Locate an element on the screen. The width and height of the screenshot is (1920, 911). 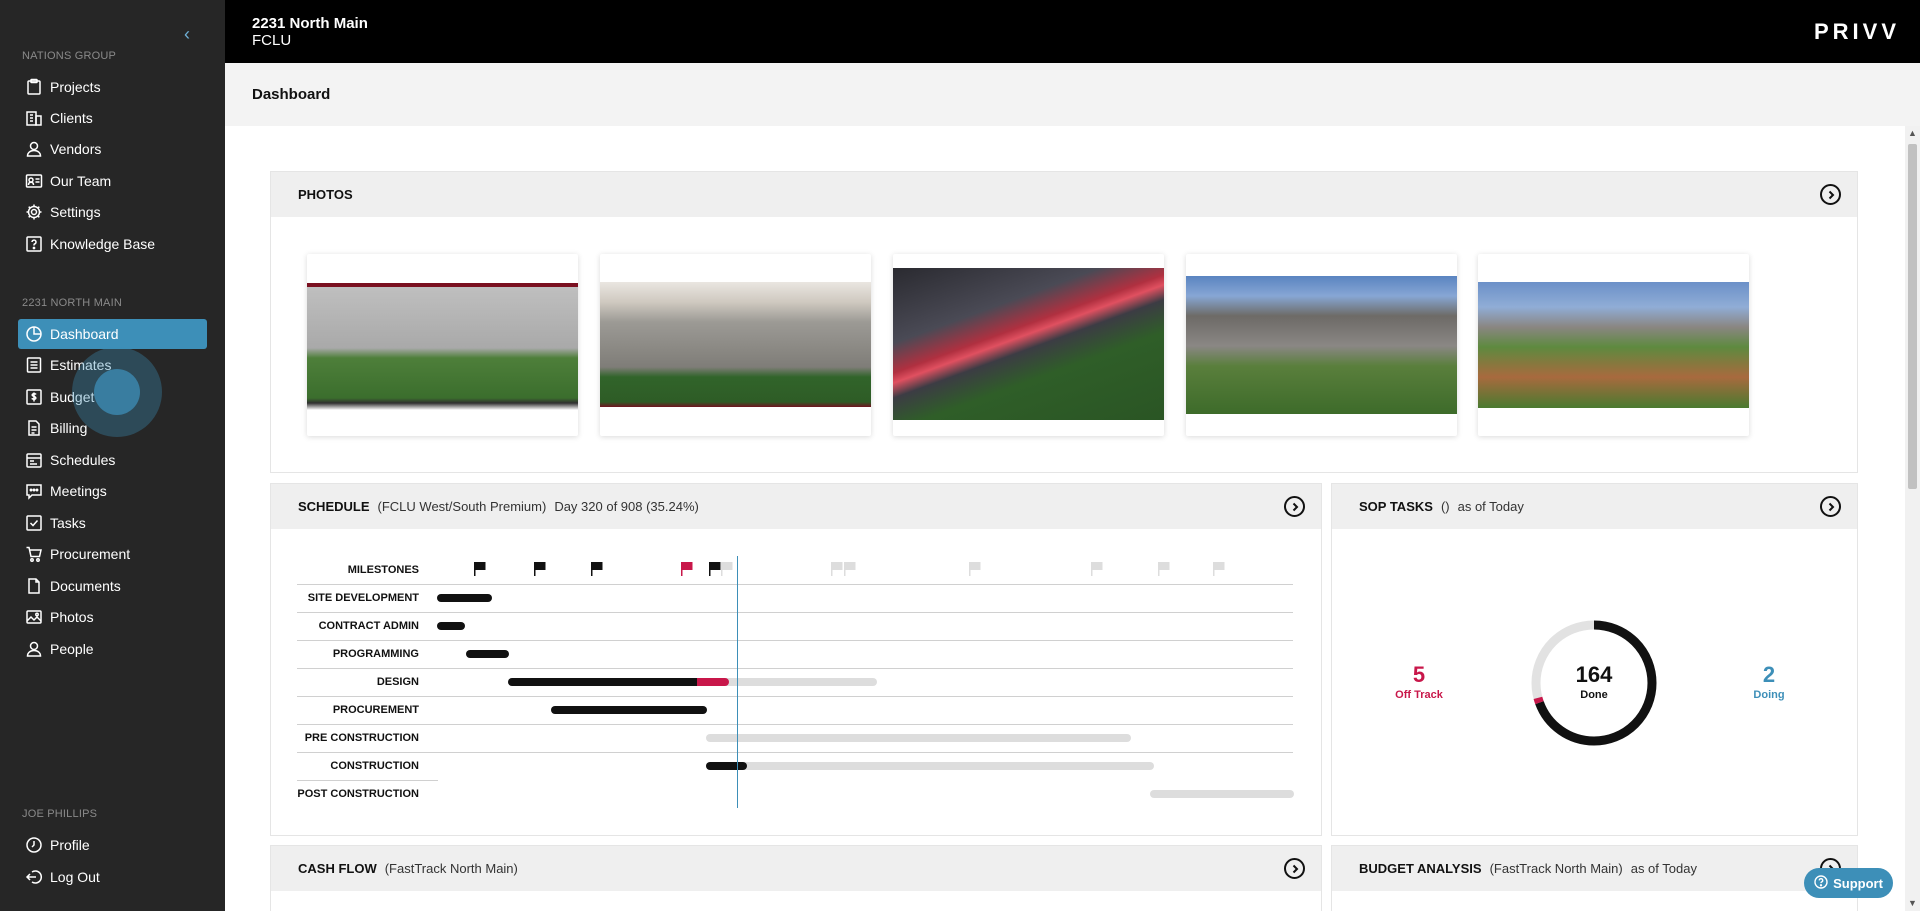
nav-photos: Photos is located at coordinates (112, 617).